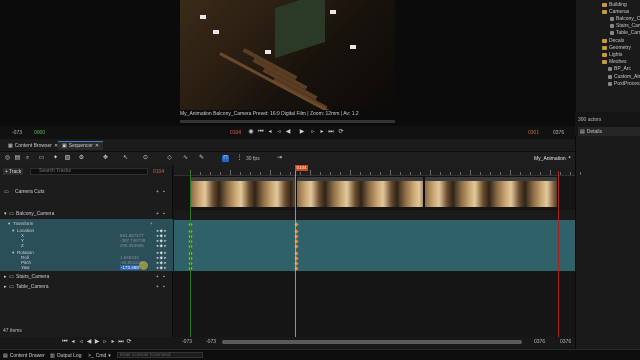 Image resolution: width=640 pixels, height=360 pixels. What do you see at coordinates (614, 4) in the screenshot?
I see `outliner-item: Building` at bounding box center [614, 4].